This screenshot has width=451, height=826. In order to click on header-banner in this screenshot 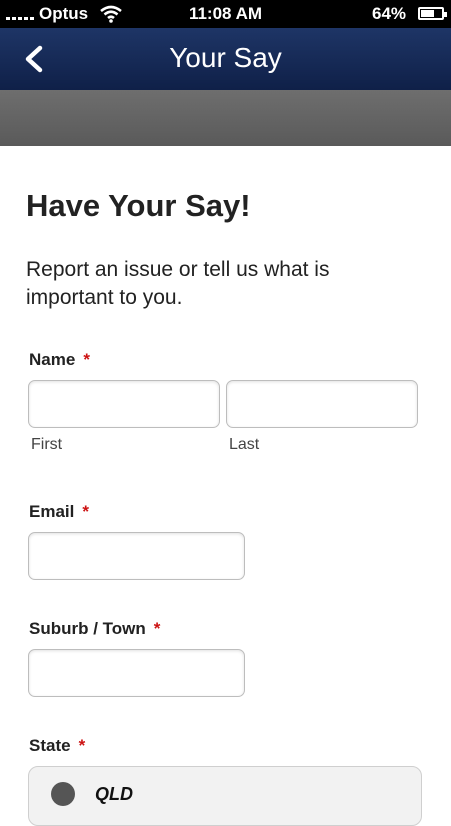, I will do `click(225, 118)`.